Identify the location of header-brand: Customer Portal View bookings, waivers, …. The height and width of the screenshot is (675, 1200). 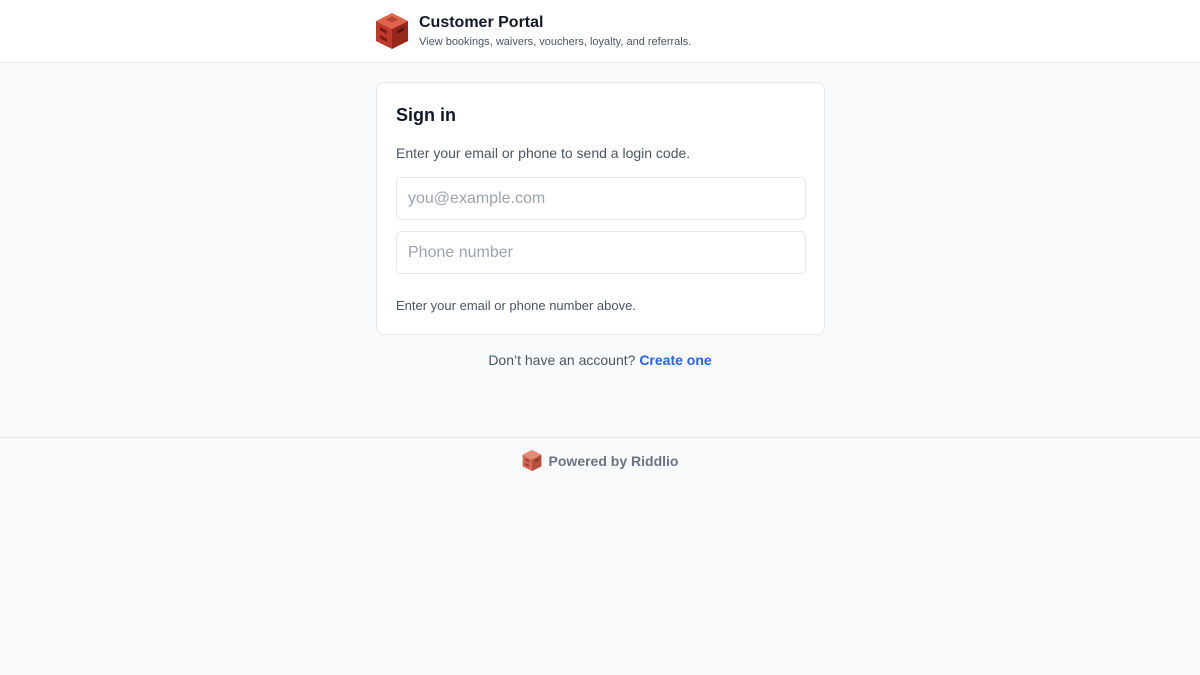
(533, 31).